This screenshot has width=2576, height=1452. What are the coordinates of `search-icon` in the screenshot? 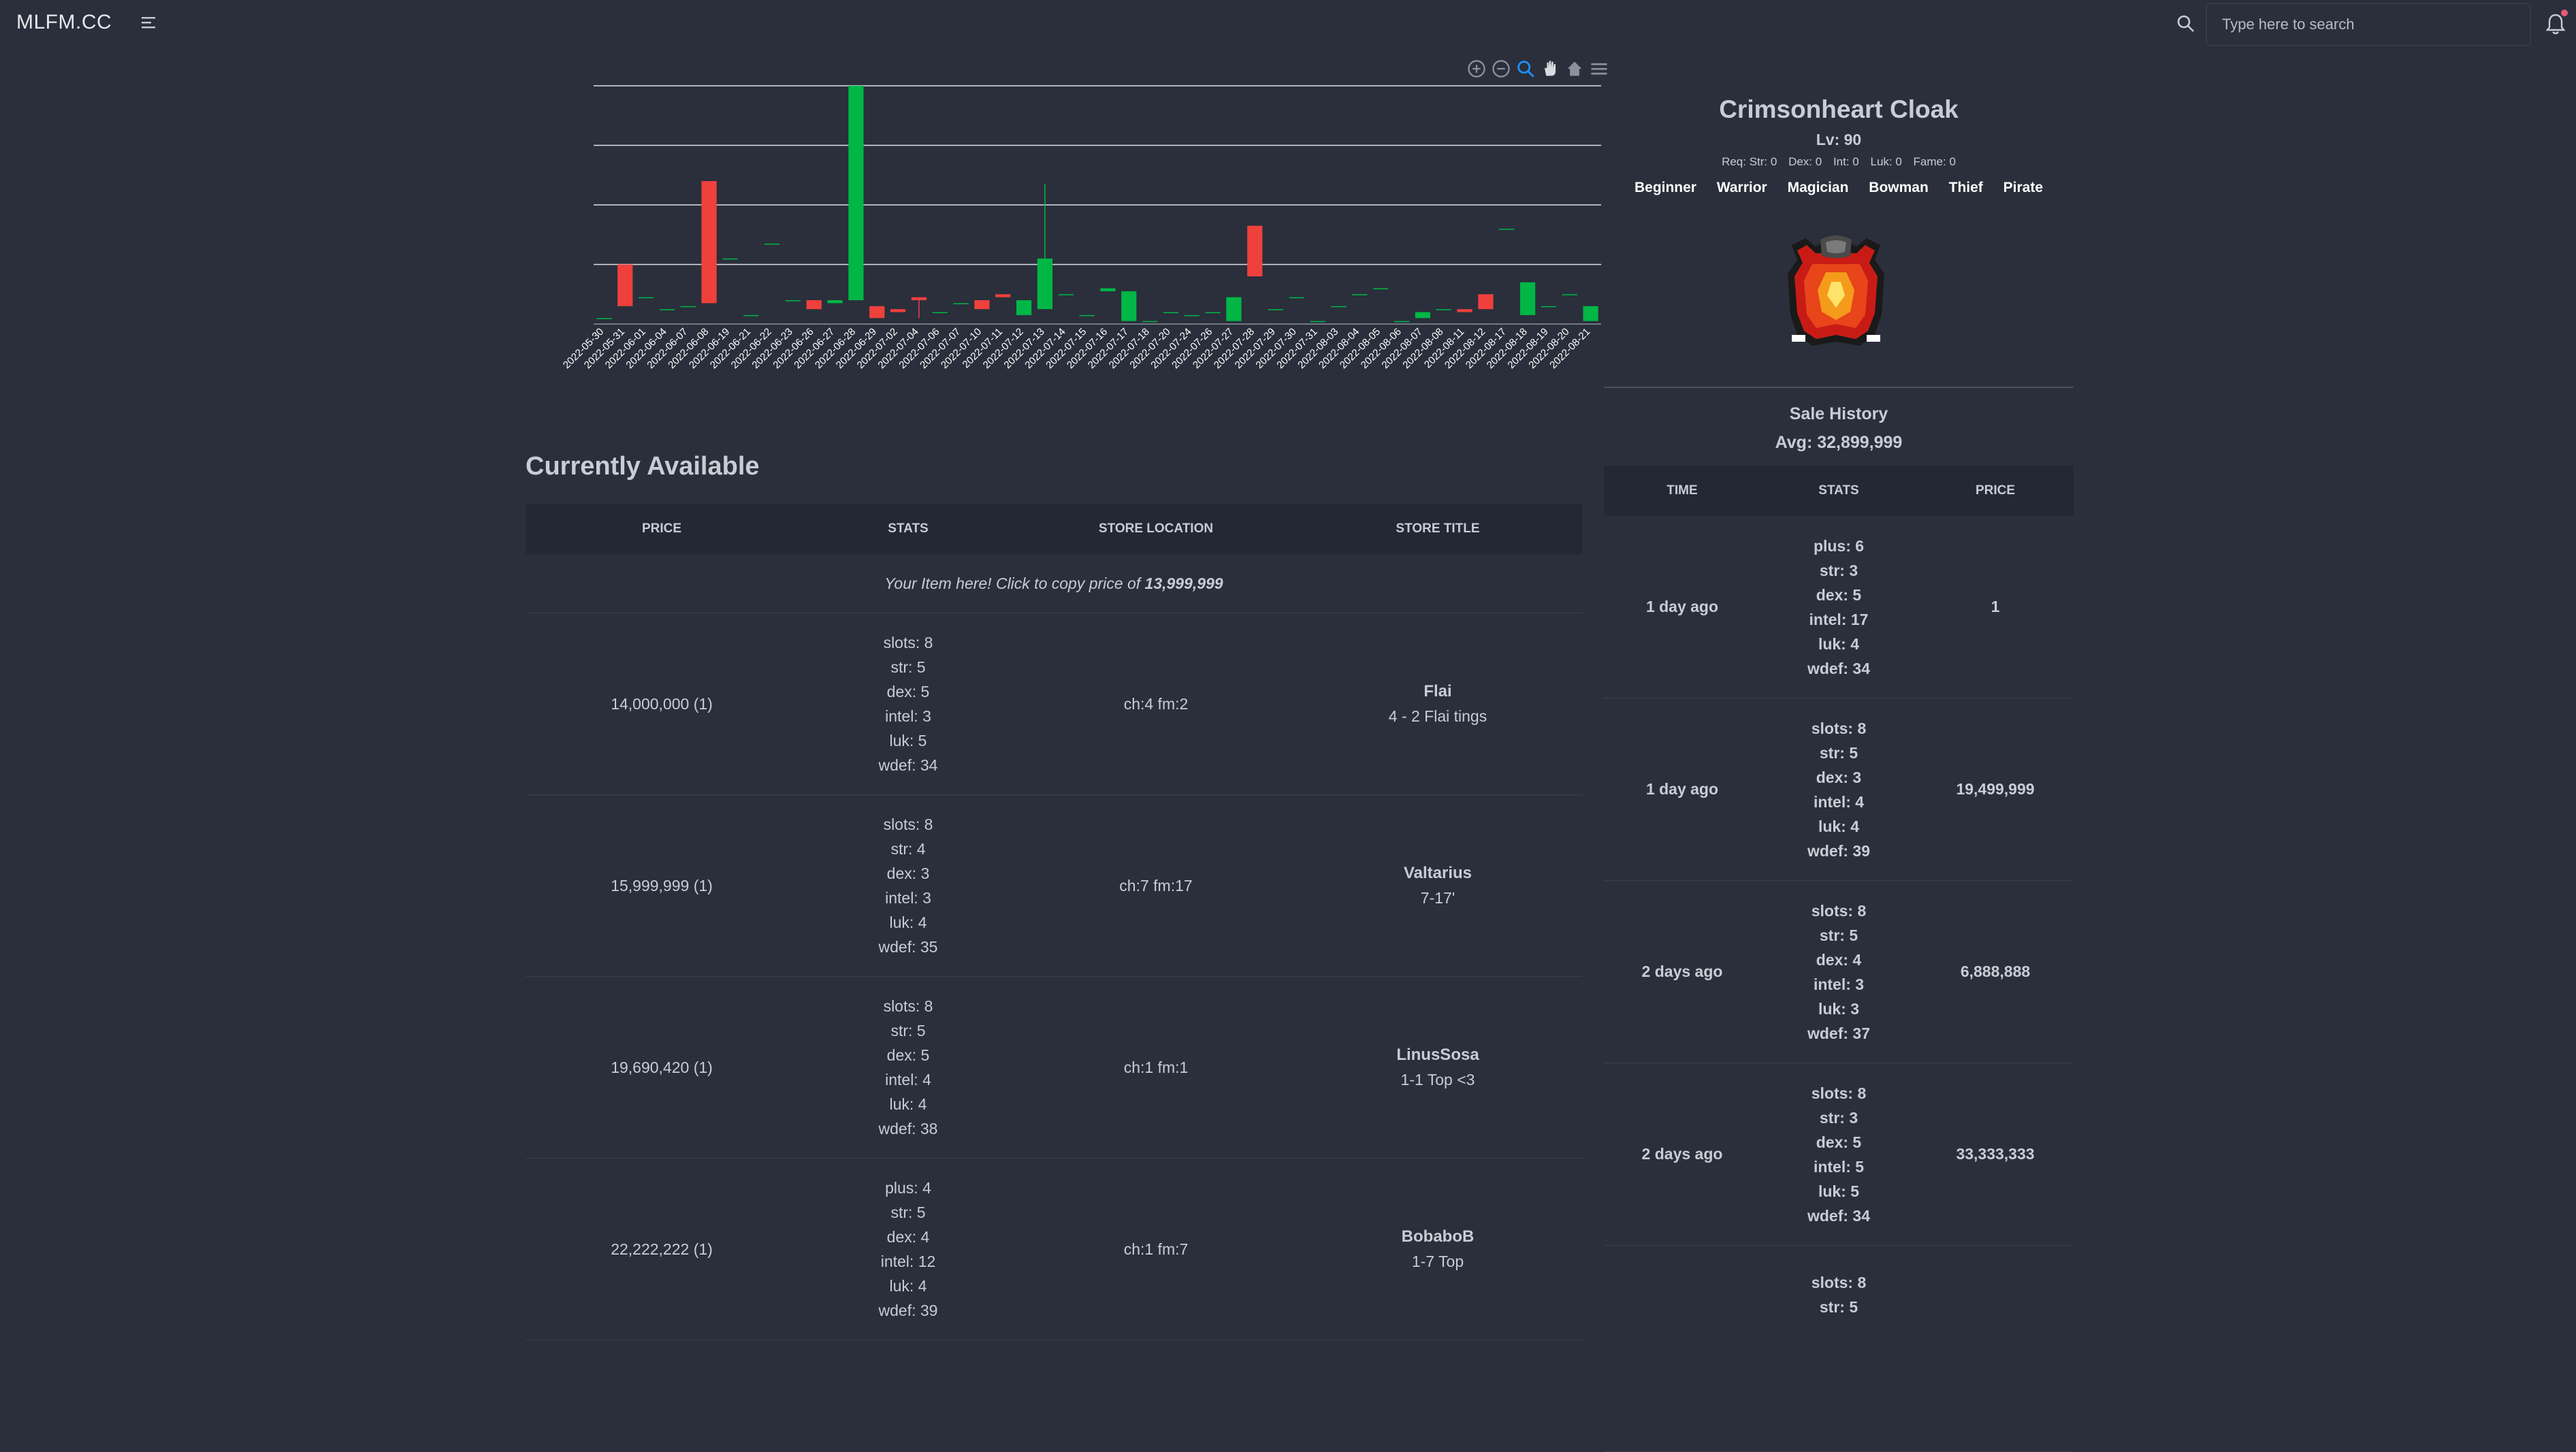 It's located at (2186, 24).